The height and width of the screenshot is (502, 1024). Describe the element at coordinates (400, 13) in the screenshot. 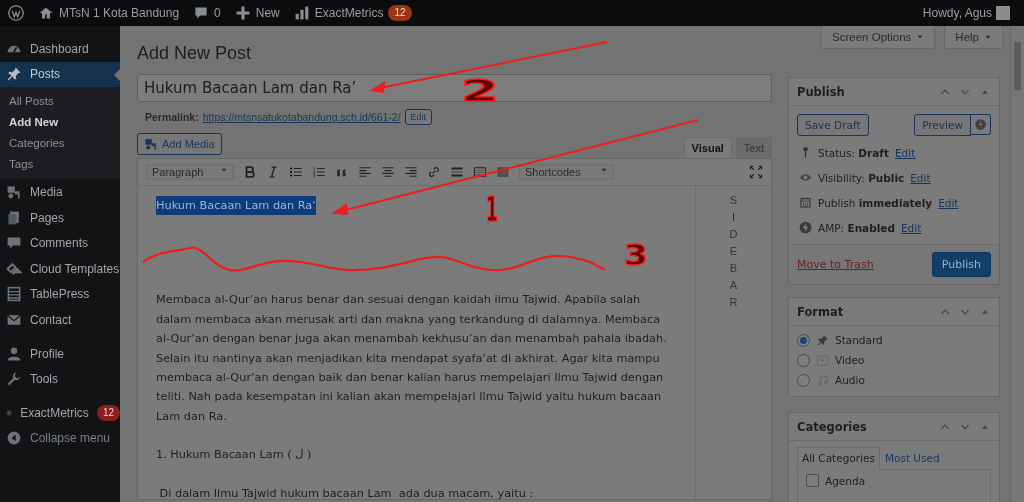

I see `notification-badge: 12` at that location.